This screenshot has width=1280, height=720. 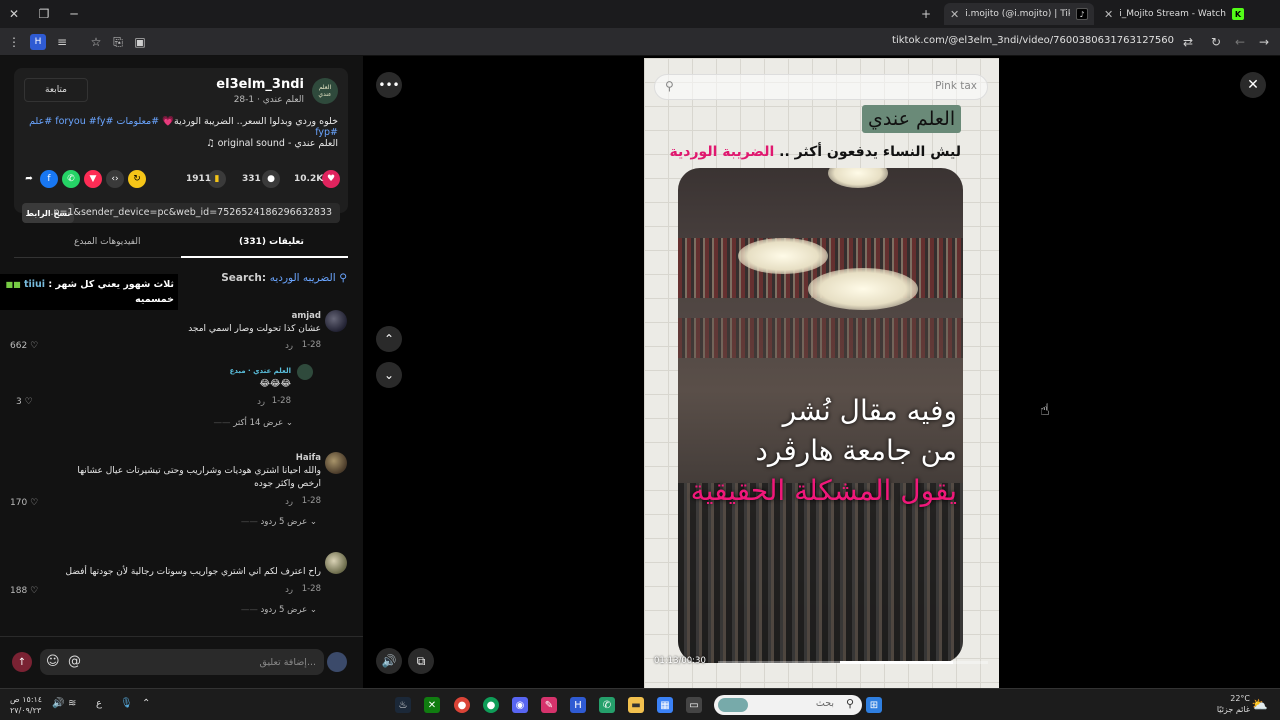 What do you see at coordinates (181, 245) in the screenshot?
I see `panel-tabs: تعليقات (331) الفيديوهات المبدع` at bounding box center [181, 245].